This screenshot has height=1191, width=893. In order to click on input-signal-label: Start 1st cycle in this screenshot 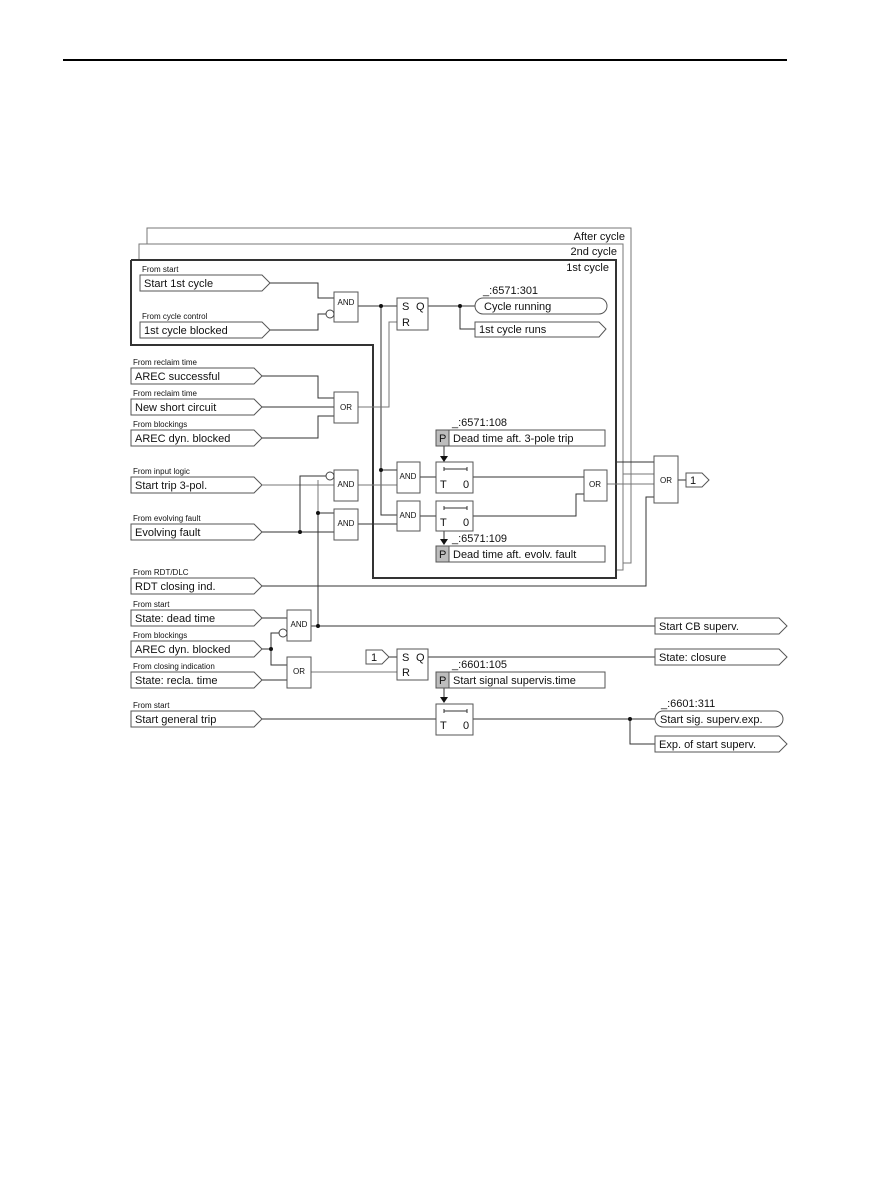, I will do `click(178, 284)`.